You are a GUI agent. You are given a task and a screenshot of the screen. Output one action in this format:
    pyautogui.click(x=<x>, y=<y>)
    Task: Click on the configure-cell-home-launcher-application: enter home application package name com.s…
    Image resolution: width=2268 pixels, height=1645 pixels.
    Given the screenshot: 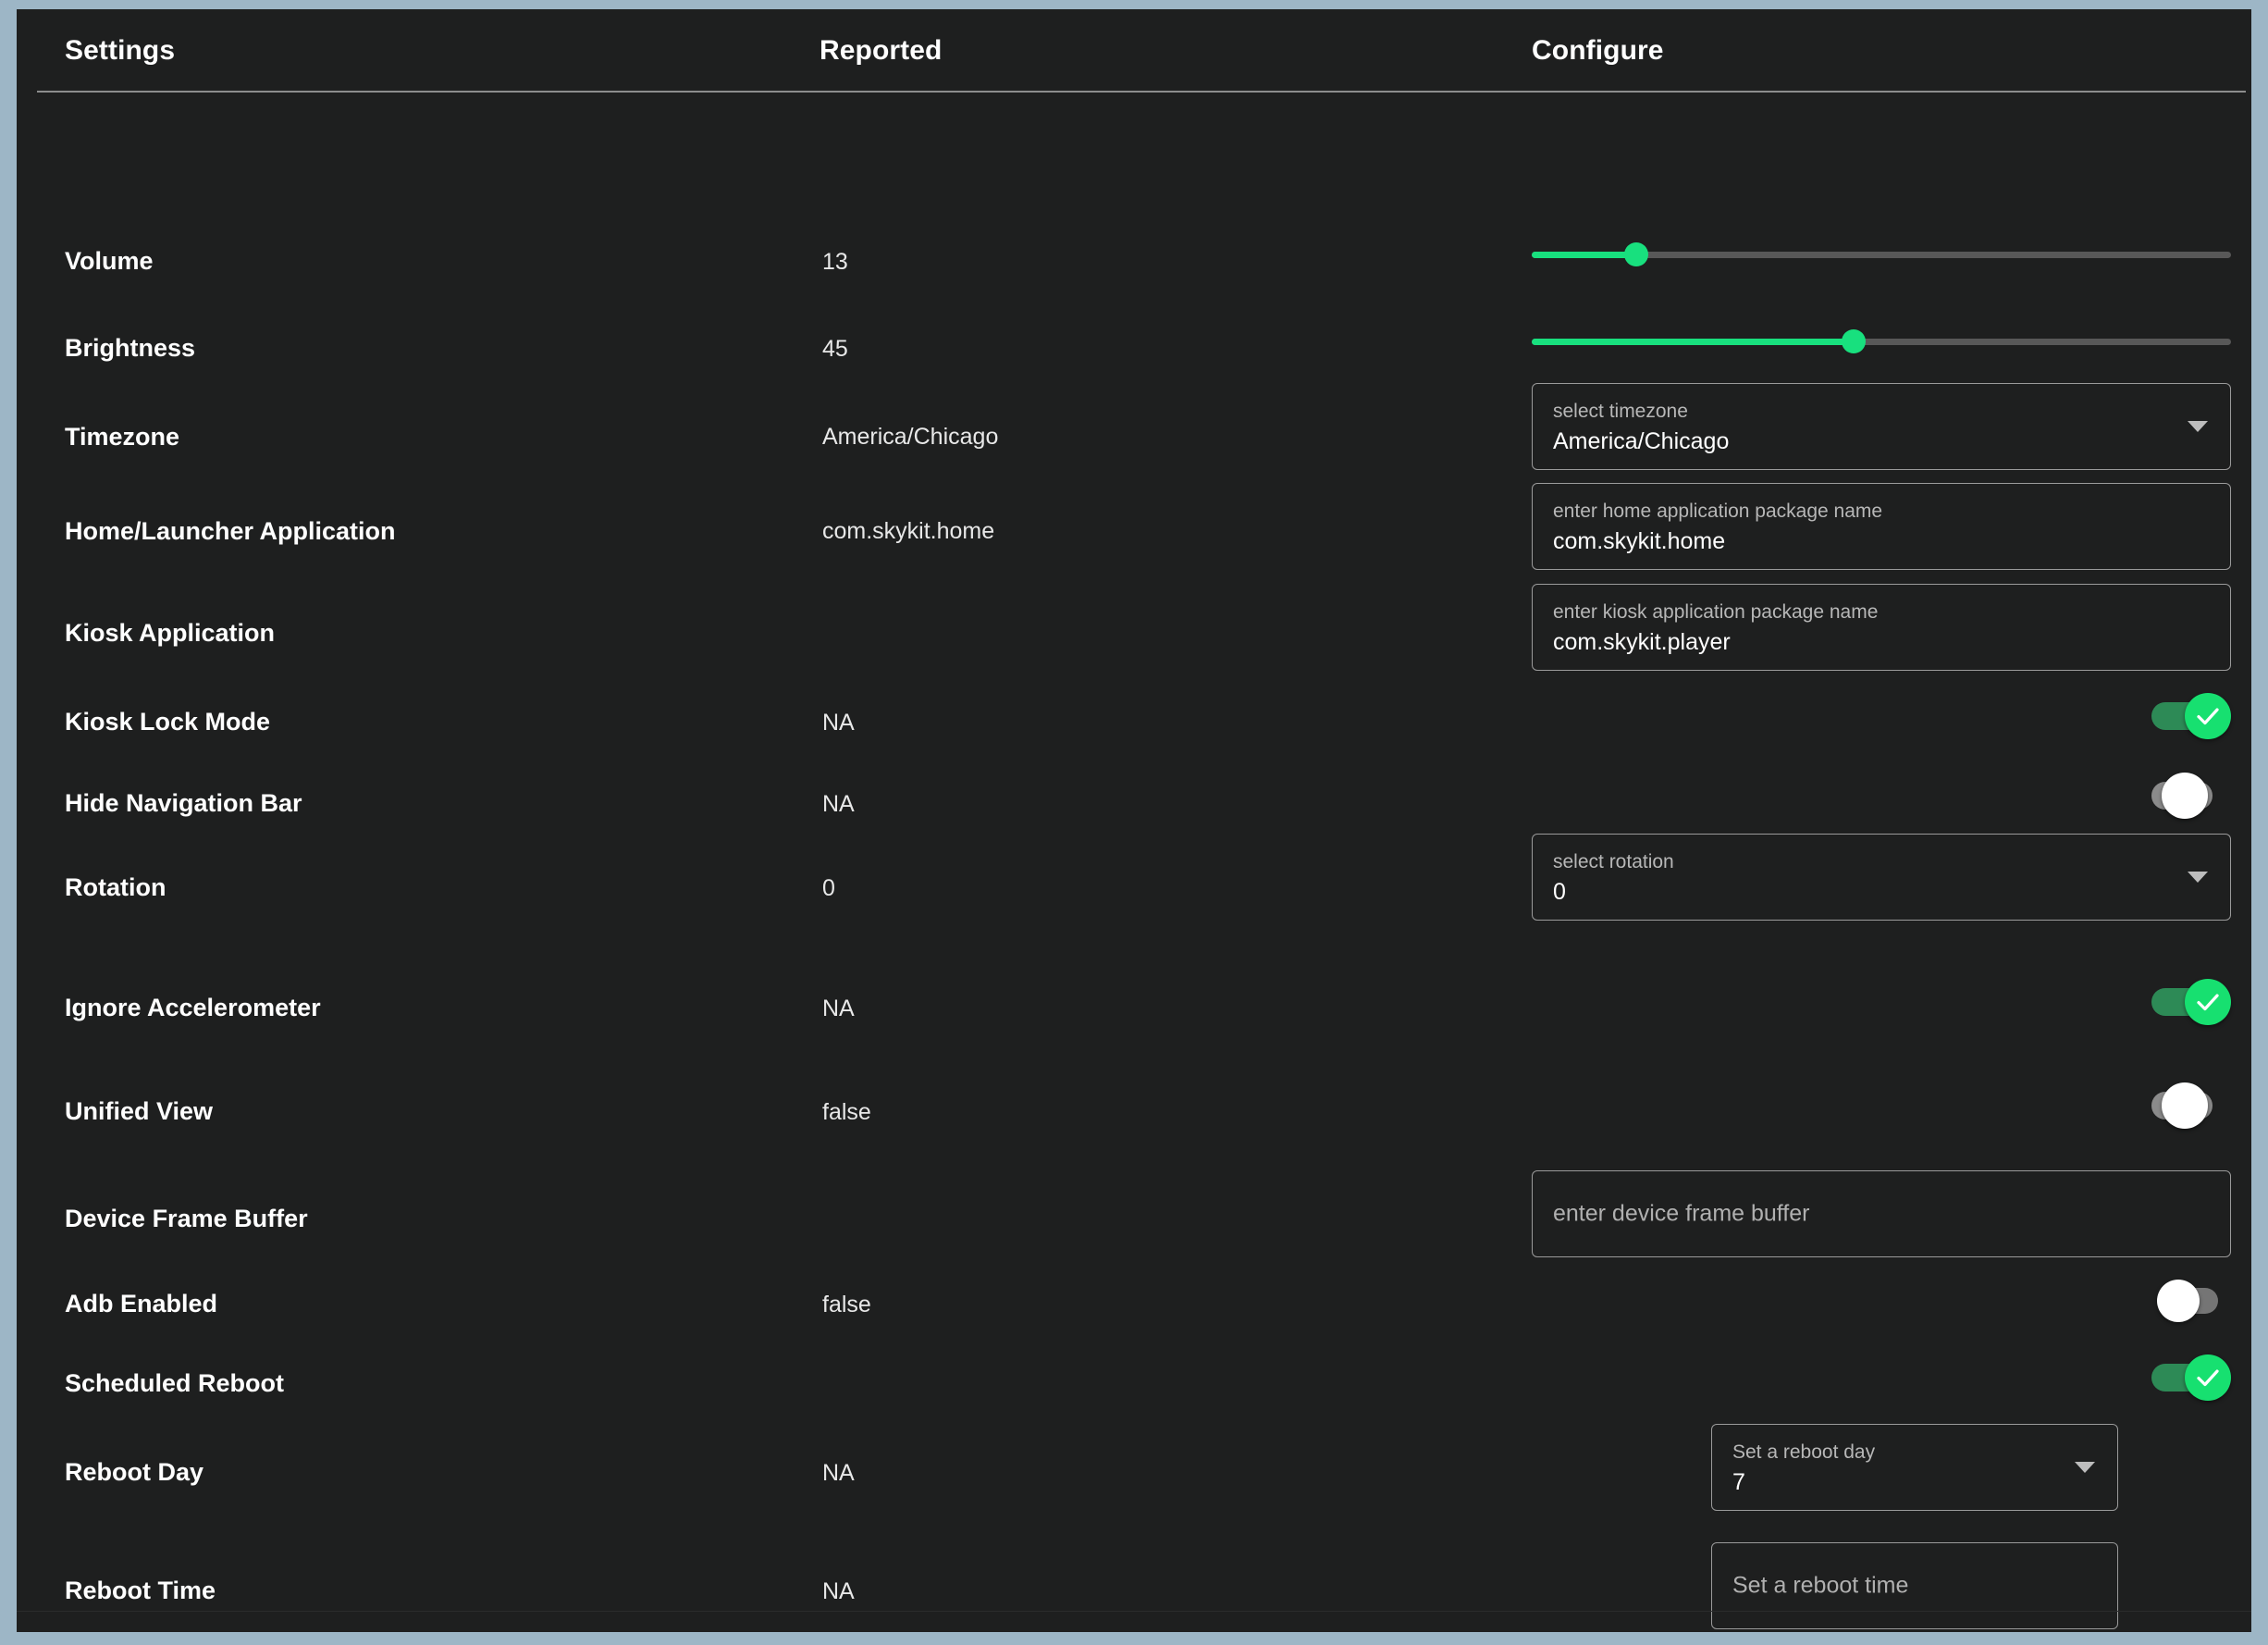 What is the action you would take?
    pyautogui.click(x=1881, y=526)
    